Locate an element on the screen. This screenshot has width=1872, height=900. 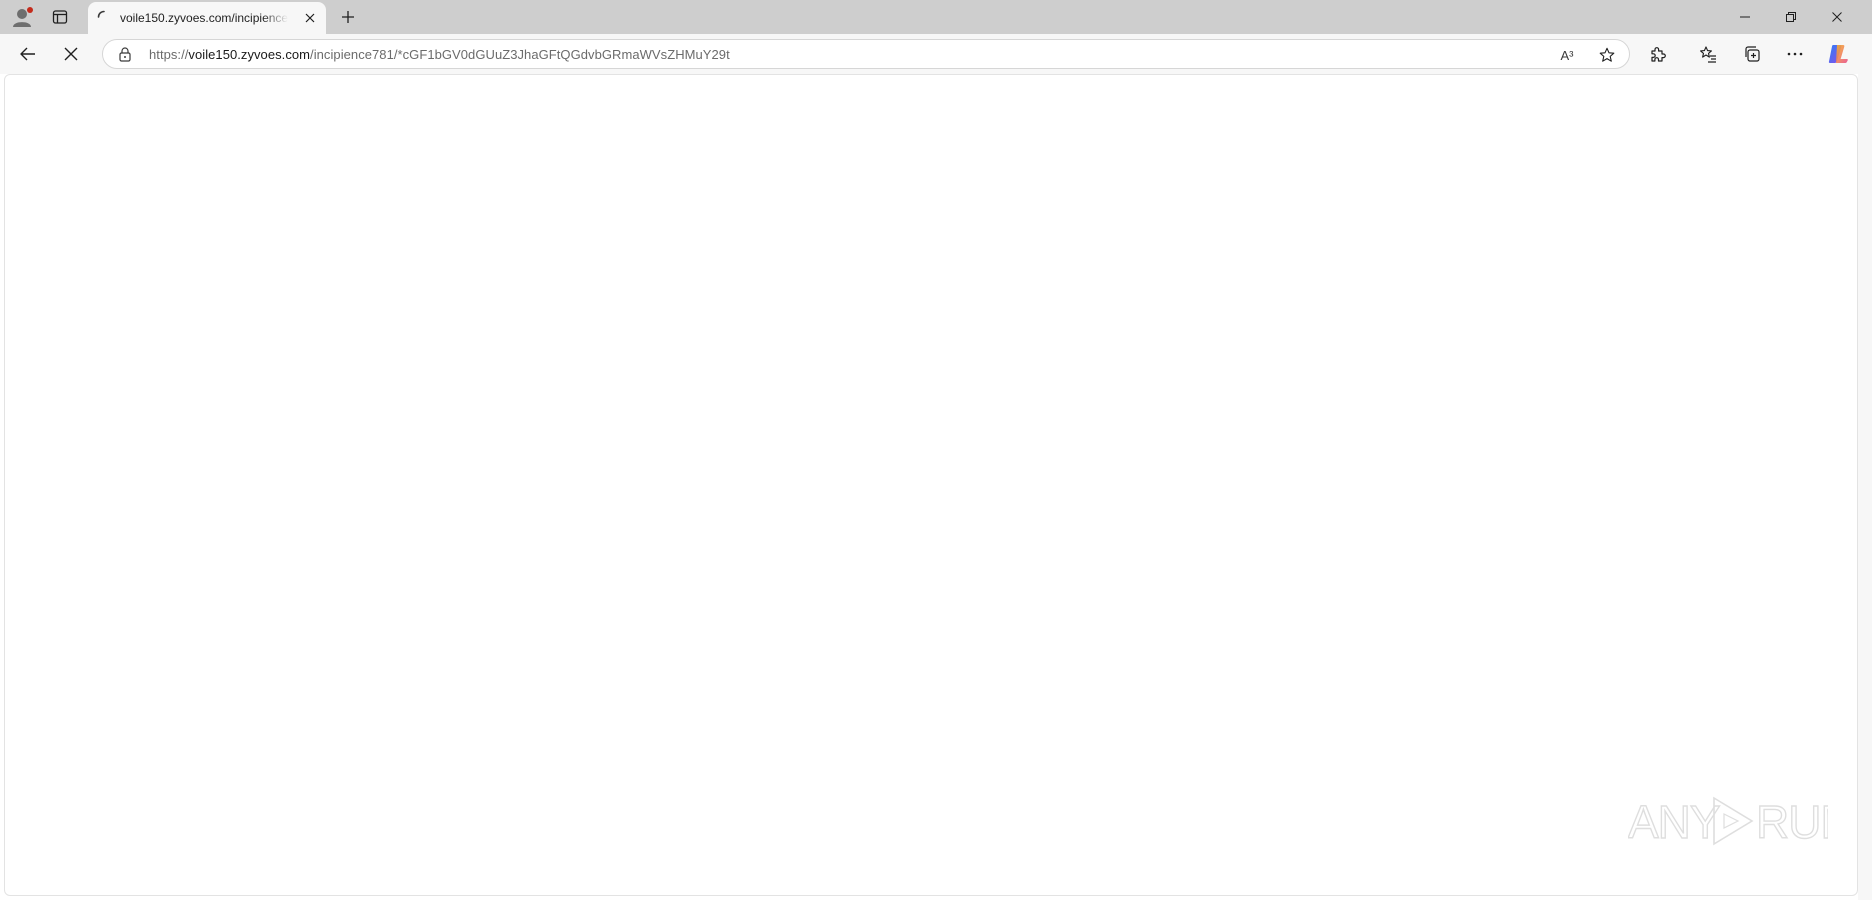
window-edge is located at coordinates (1865, 487).